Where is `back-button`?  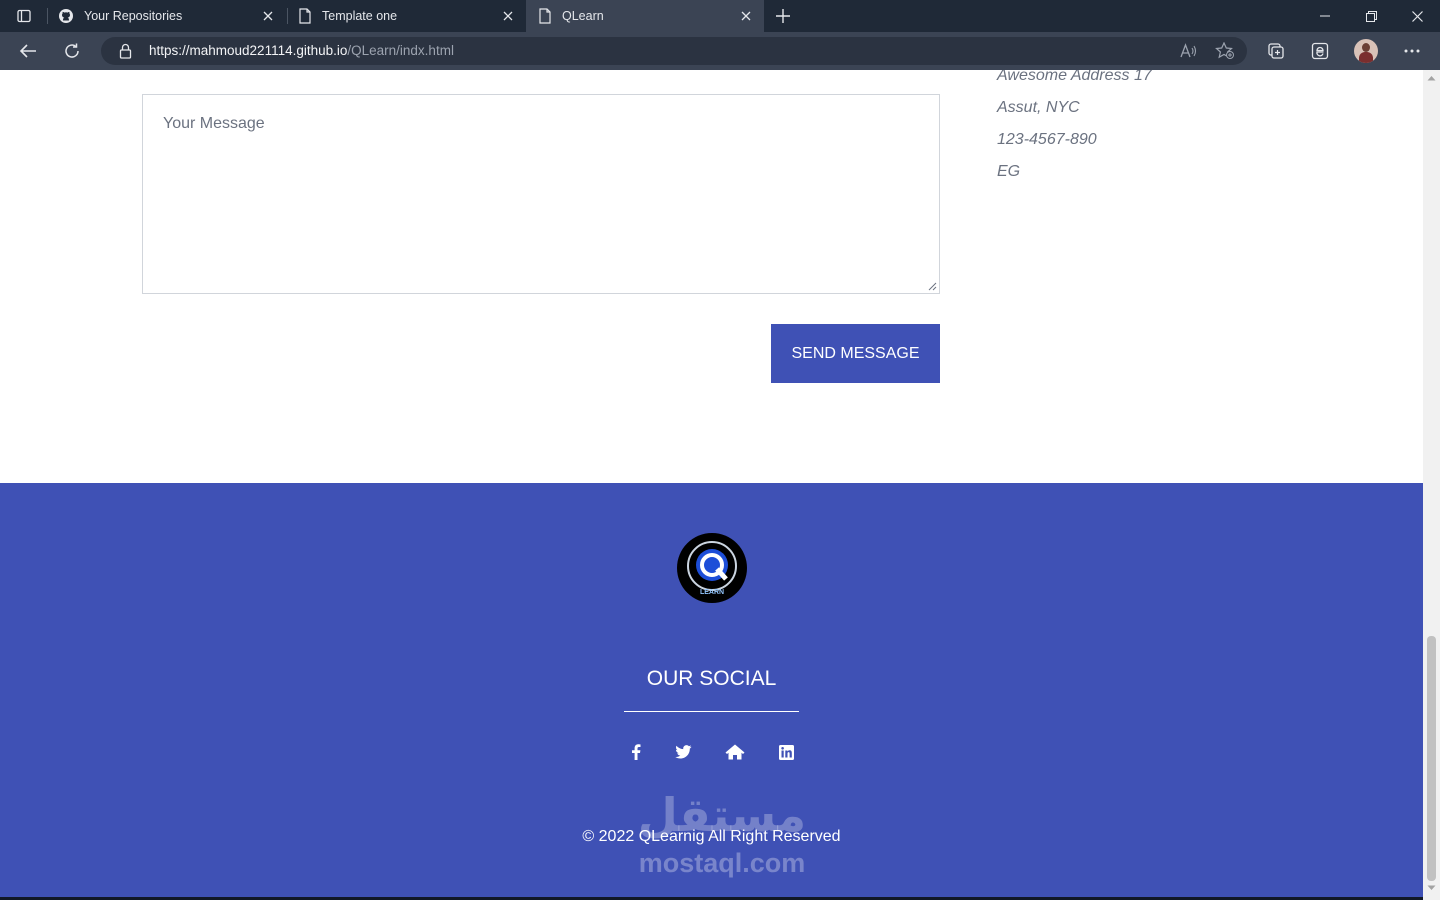 back-button is located at coordinates (28, 51).